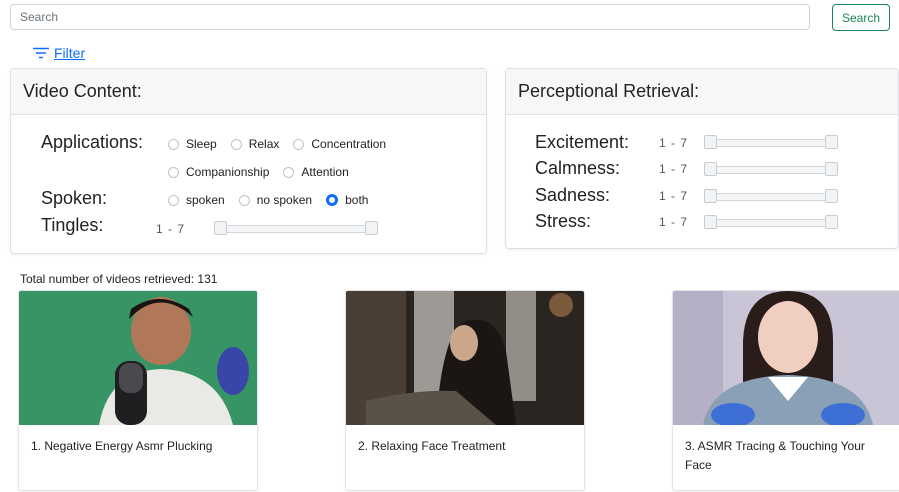  Describe the element at coordinates (410, 17) in the screenshot. I see `search-input` at that location.